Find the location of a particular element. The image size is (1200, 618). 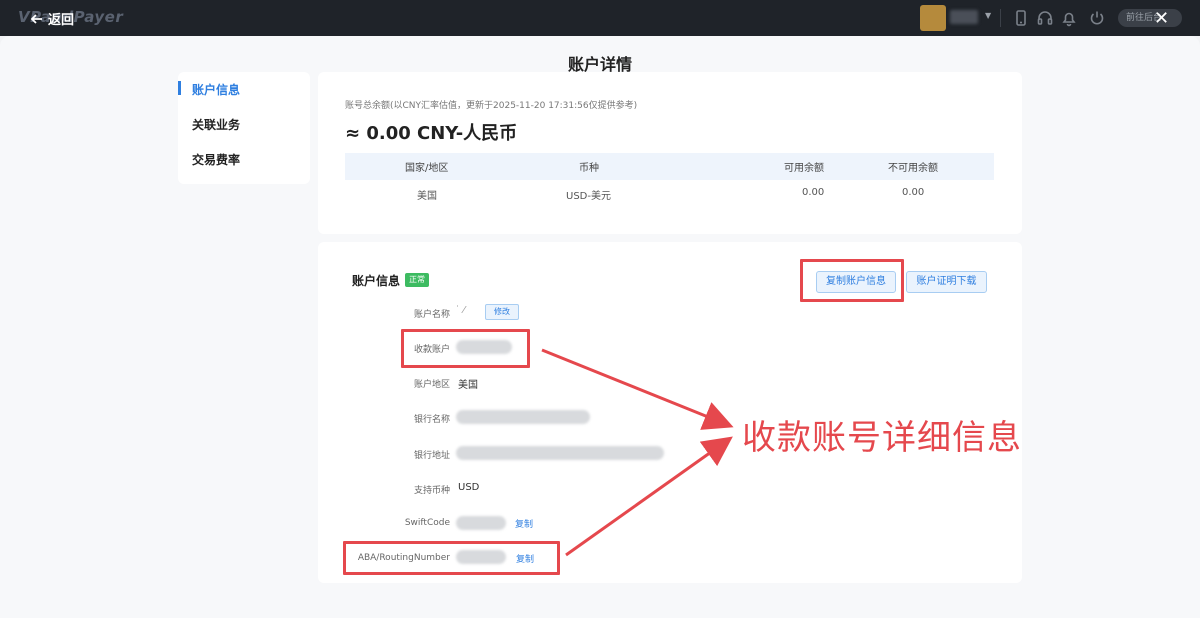

table-cell-currency: USD-美元 is located at coordinates (588, 196).